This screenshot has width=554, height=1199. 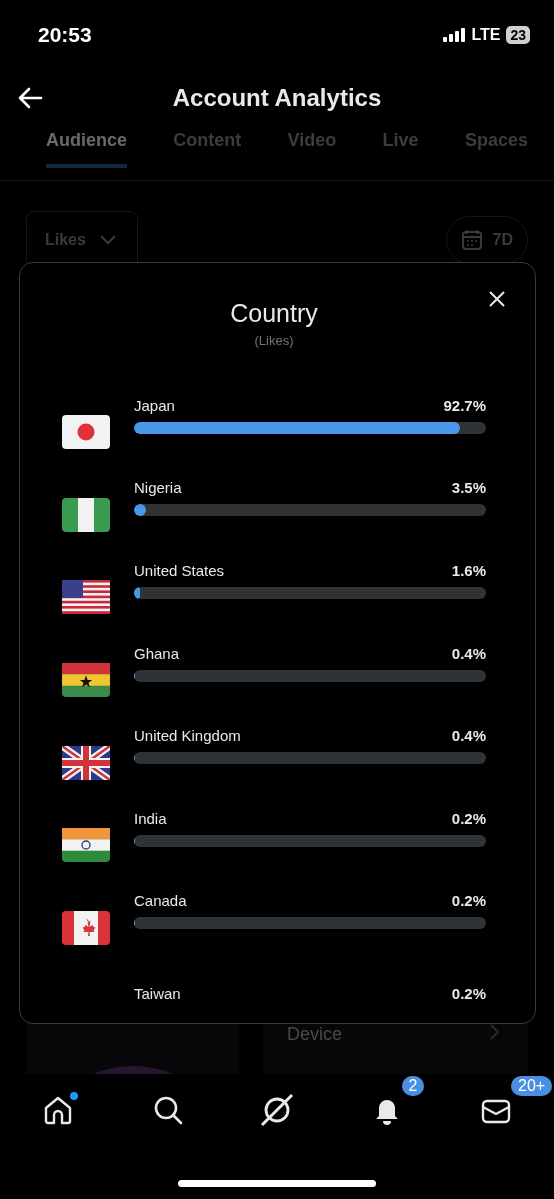 I want to click on country-name: United Kingdom, so click(x=187, y=736).